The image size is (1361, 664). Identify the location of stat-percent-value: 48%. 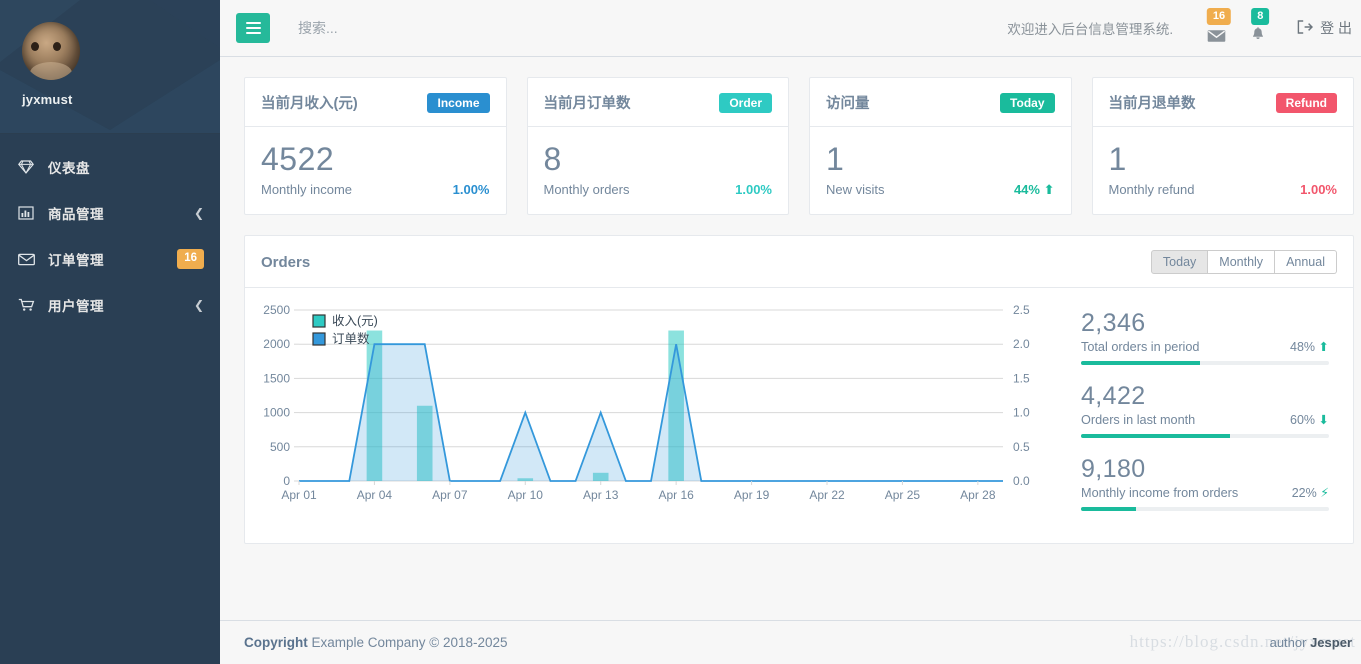
(1303, 346).